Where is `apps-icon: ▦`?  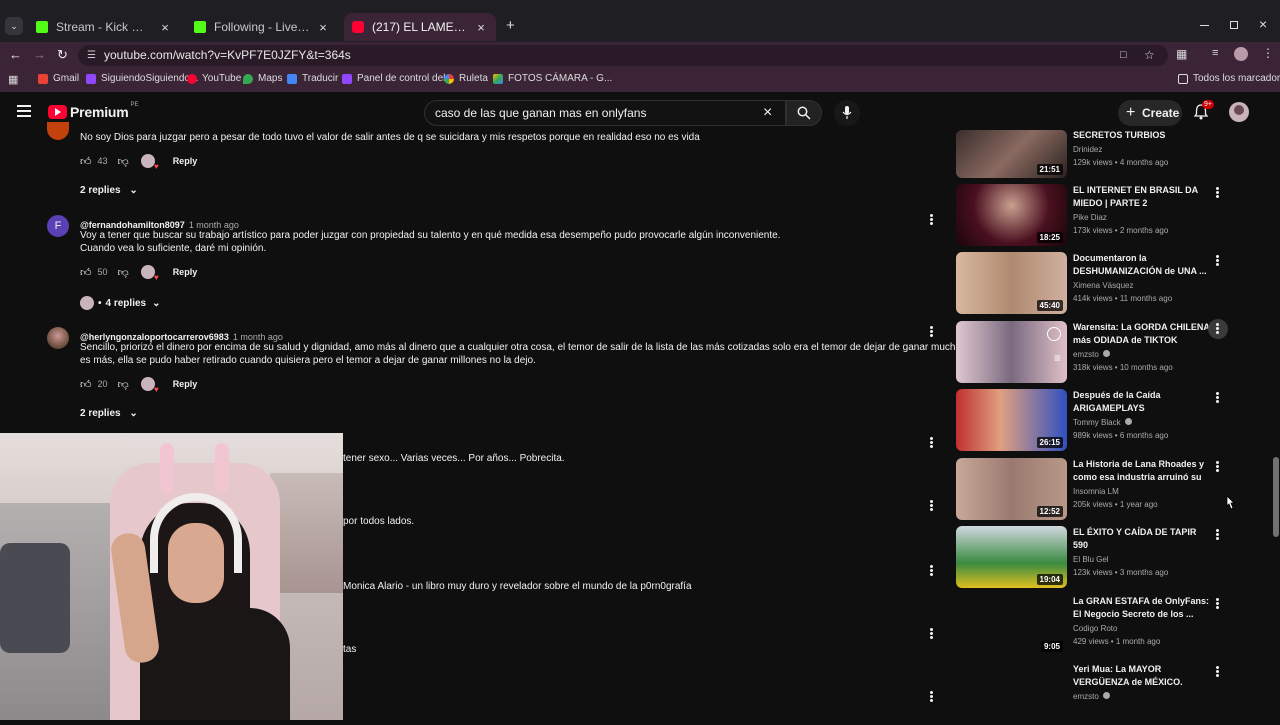 apps-icon: ▦ is located at coordinates (13, 79).